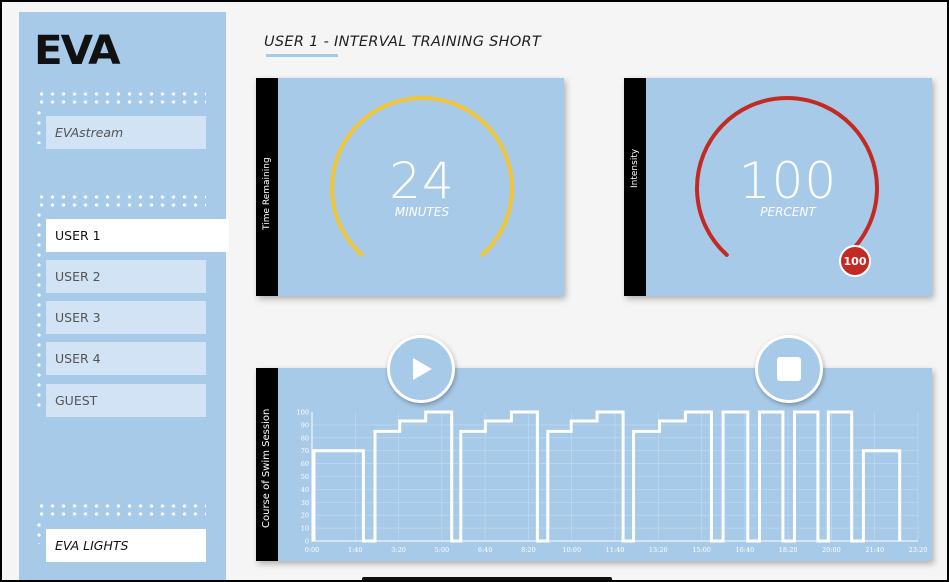 This screenshot has width=949, height=582. I want to click on x-tick-label: 23:20, so click(918, 550).